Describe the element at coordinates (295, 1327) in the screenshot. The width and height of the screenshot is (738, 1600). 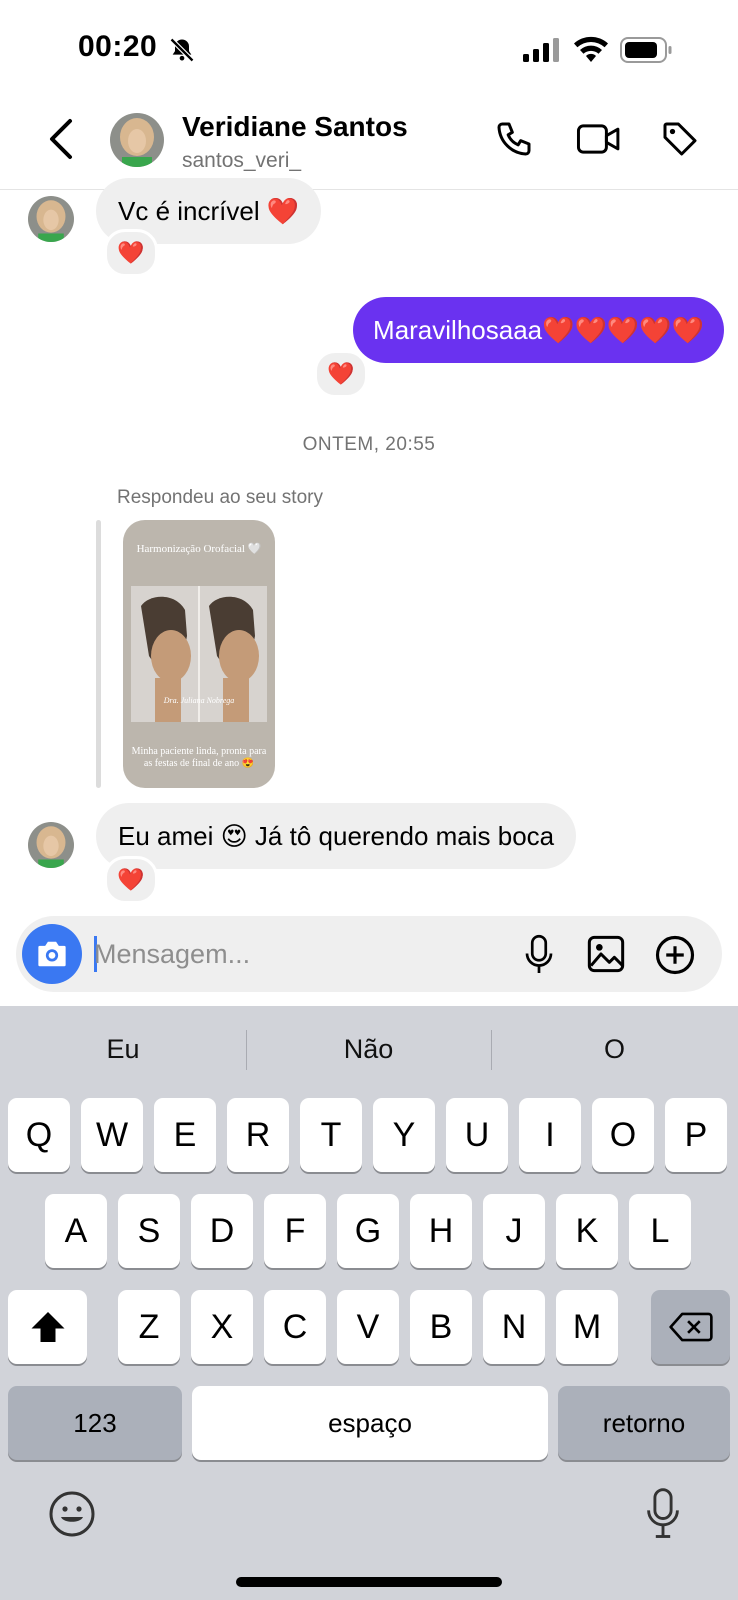
I see `key-c: C` at that location.